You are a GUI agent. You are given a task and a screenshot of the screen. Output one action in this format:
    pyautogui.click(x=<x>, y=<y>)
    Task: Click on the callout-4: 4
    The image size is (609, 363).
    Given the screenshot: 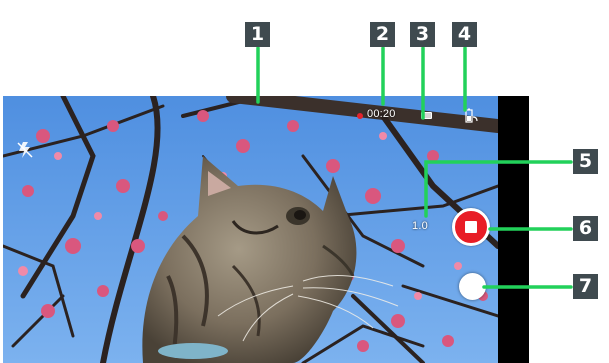 What is the action you would take?
    pyautogui.click(x=464, y=34)
    